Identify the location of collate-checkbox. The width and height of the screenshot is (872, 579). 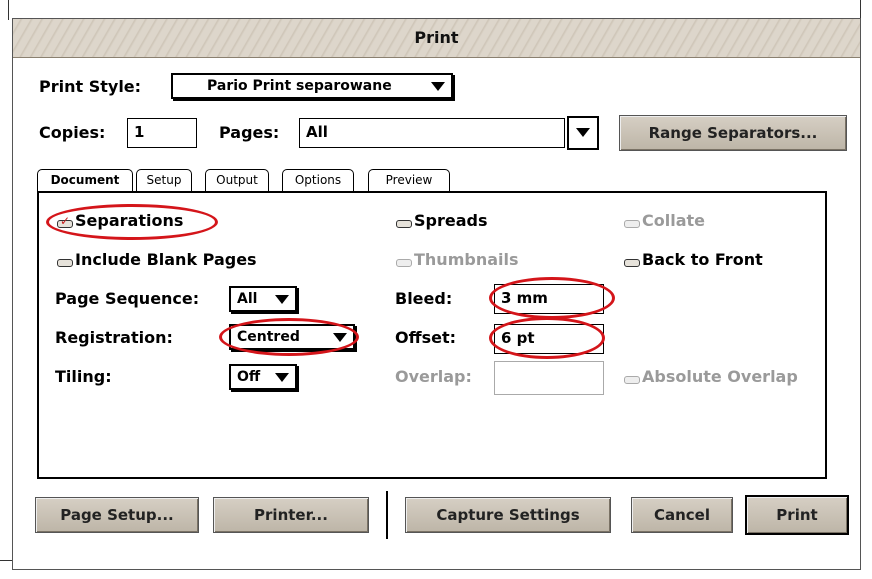
(632, 224).